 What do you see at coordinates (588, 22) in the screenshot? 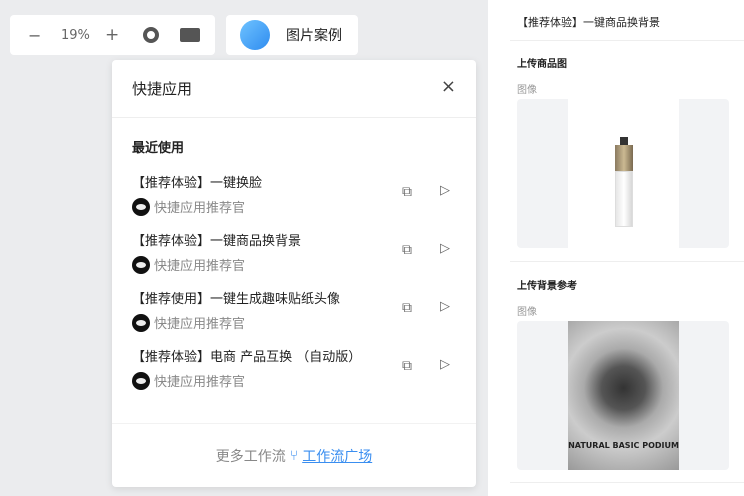
I see `panel-title: 【推荐体验】一键商品换背景` at bounding box center [588, 22].